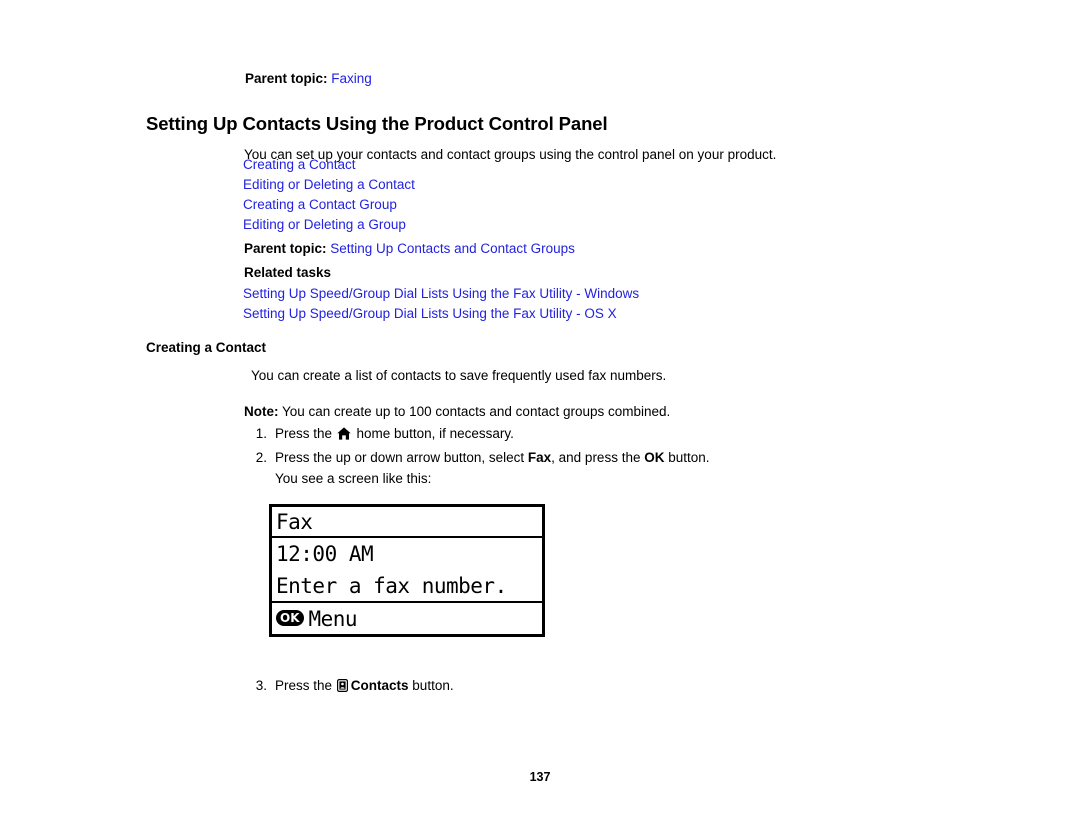 This screenshot has width=1080, height=834. I want to click on step-3-text-after: button., so click(431, 685).